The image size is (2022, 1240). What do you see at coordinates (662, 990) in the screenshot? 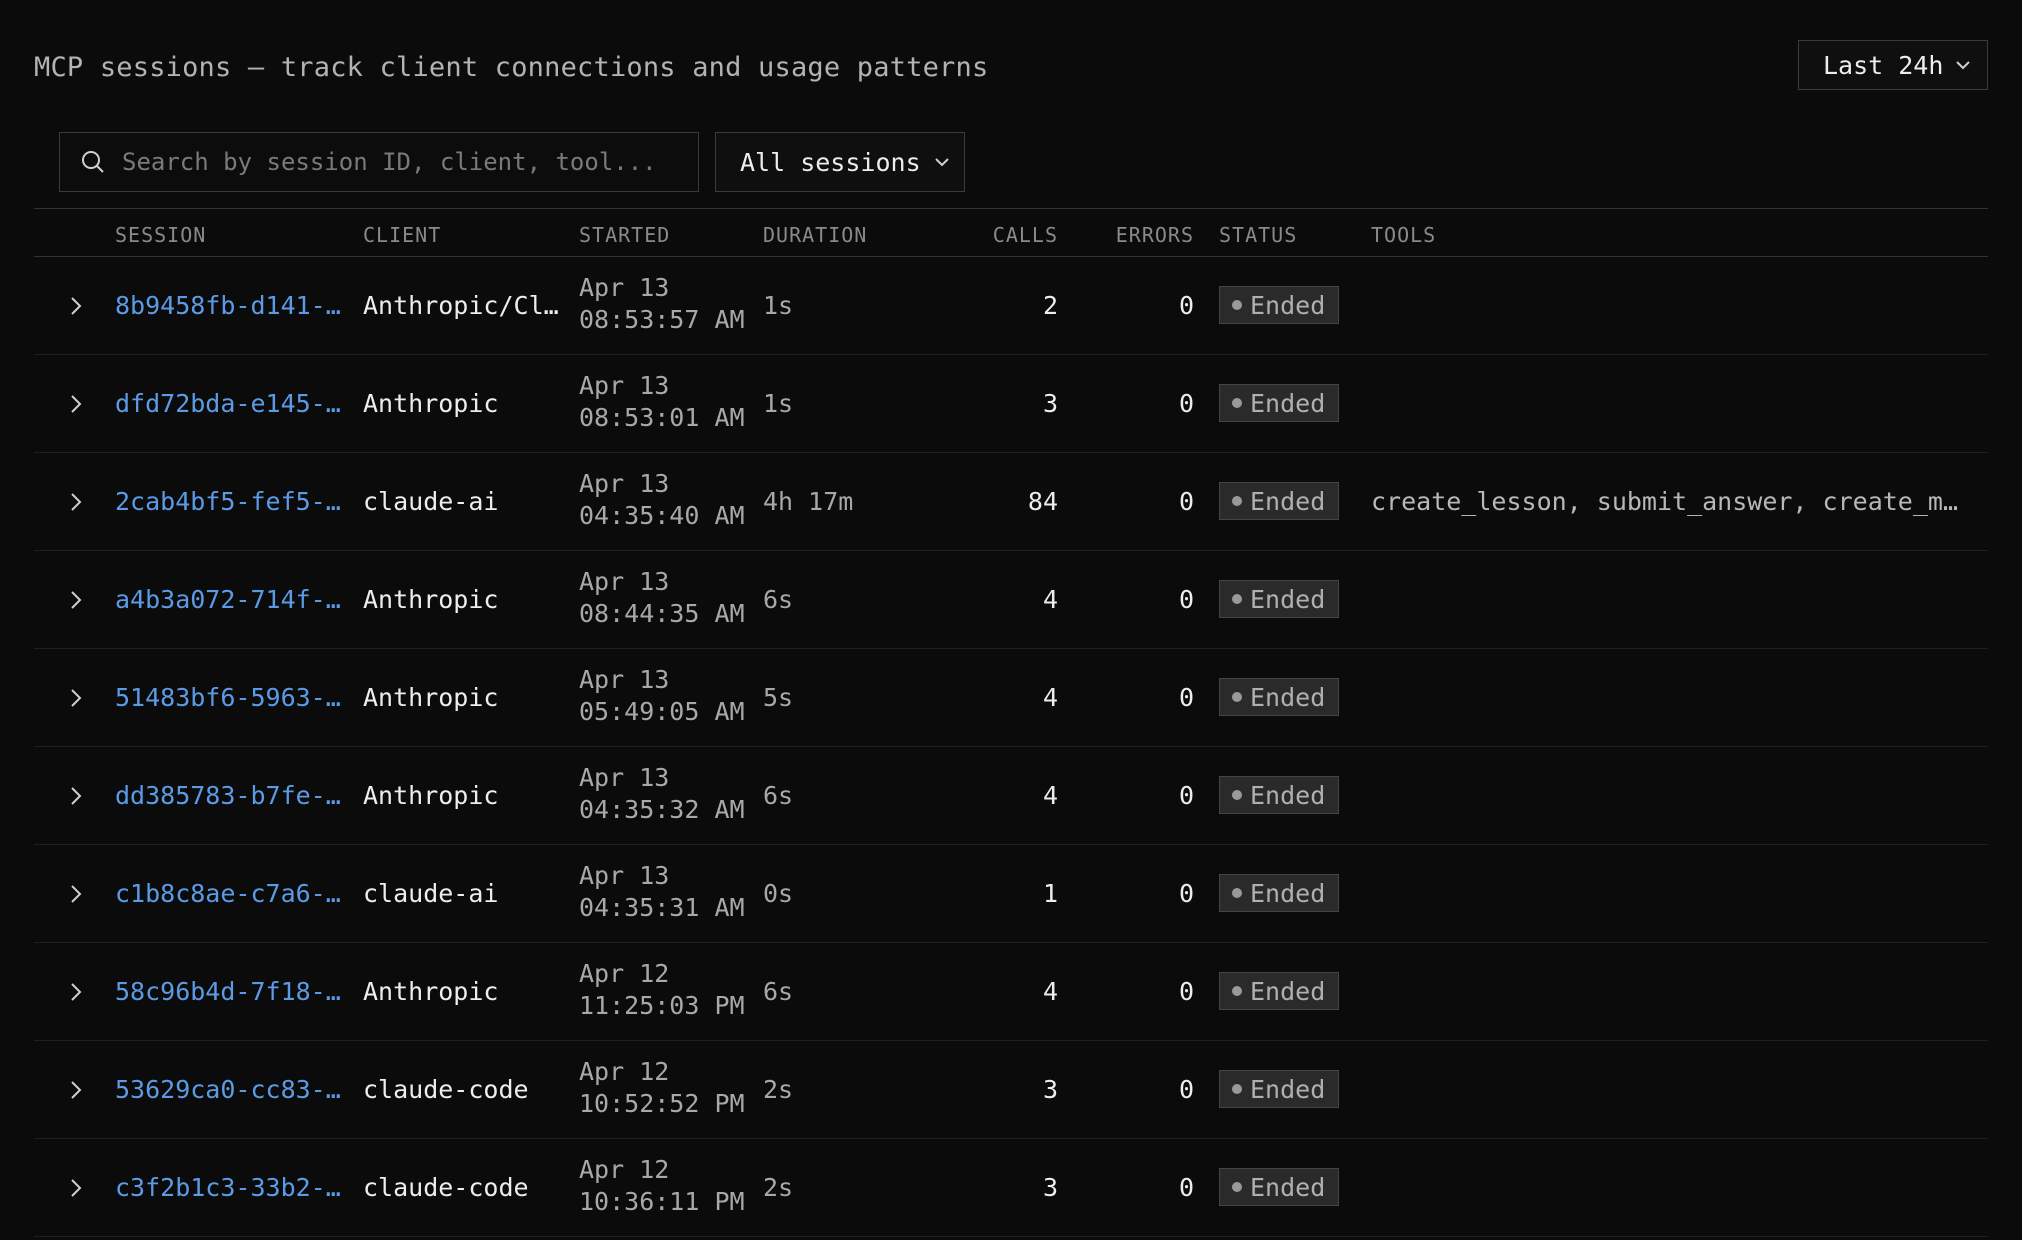
I see `started-time: Apr 12 11:25:03 PM` at bounding box center [662, 990].